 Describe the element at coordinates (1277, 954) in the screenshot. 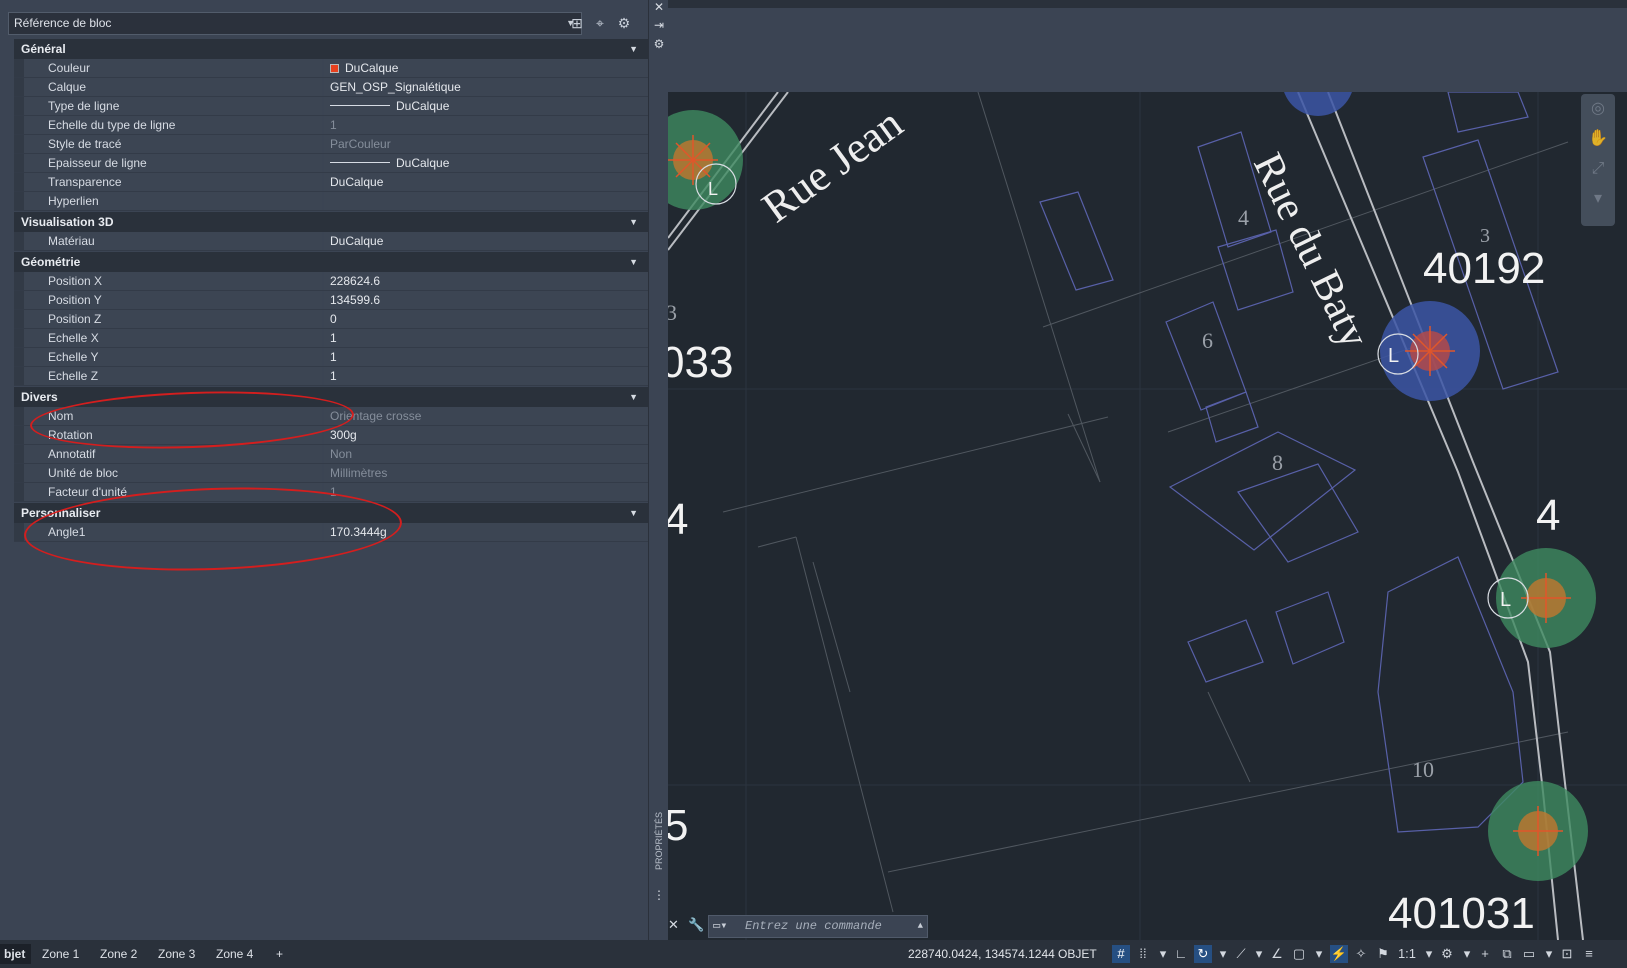

I see `object-snap-tracking-icon: ∠` at that location.